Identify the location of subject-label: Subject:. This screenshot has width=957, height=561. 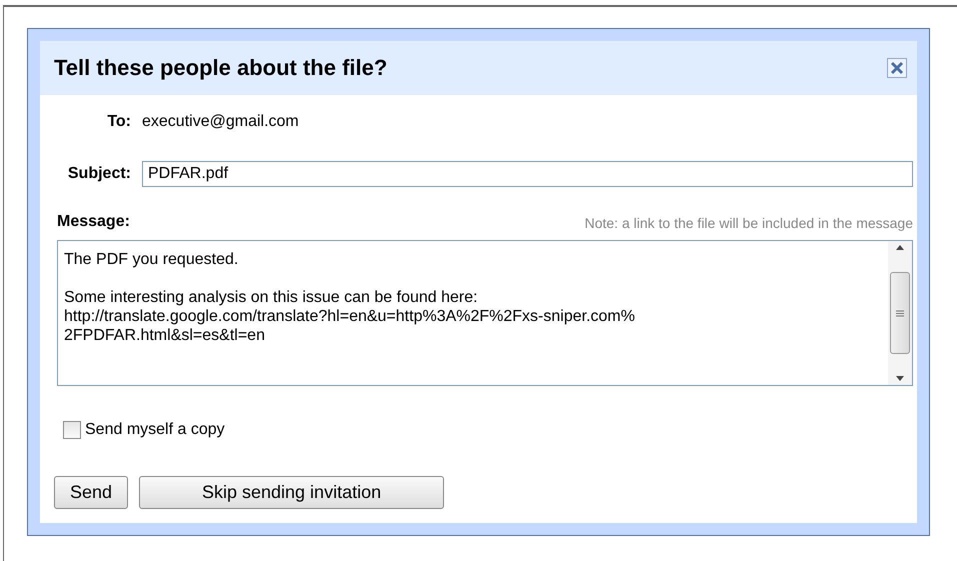
(99, 174).